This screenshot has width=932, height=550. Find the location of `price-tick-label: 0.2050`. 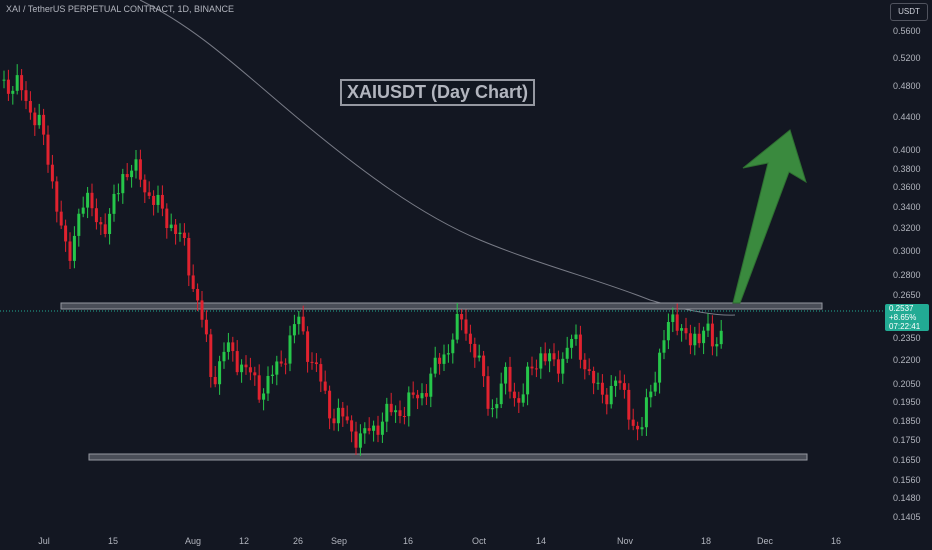

price-tick-label: 0.2050 is located at coordinates (907, 384).